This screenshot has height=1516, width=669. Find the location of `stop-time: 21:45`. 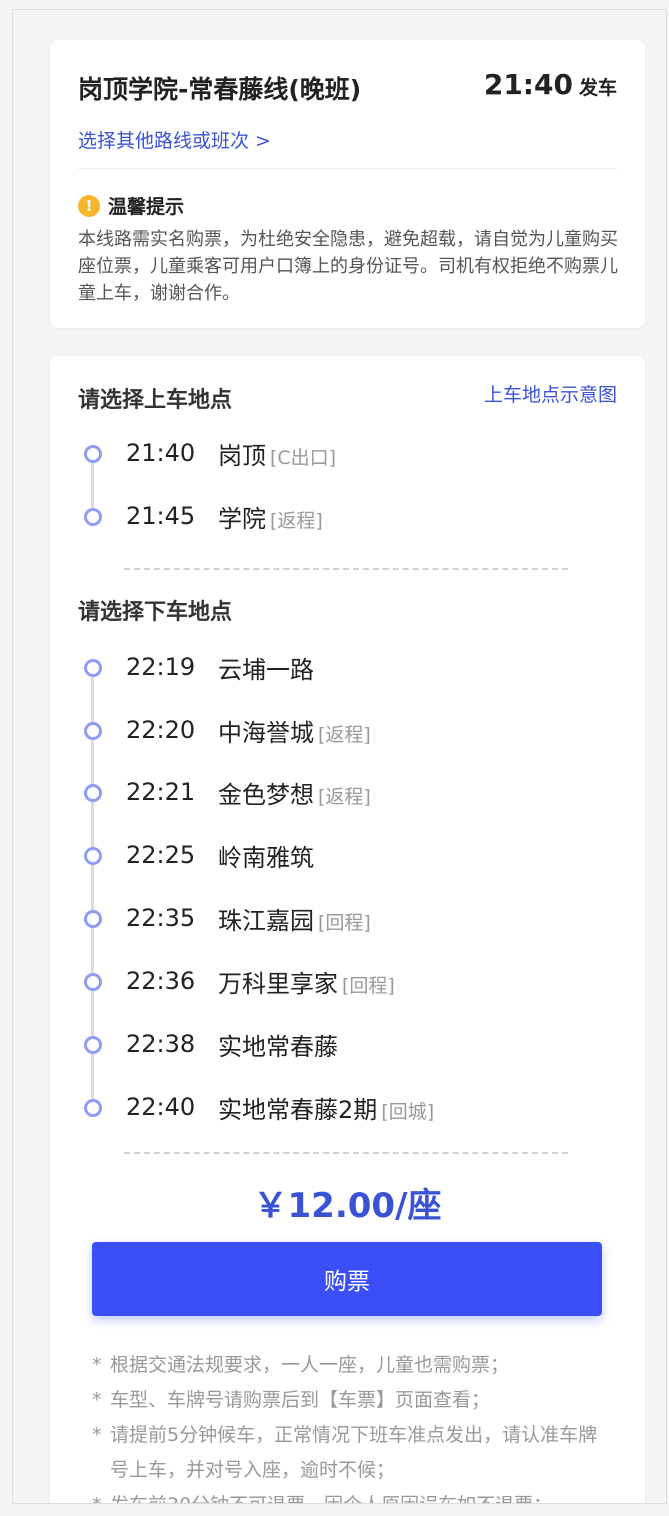

stop-time: 21:45 is located at coordinates (161, 516).